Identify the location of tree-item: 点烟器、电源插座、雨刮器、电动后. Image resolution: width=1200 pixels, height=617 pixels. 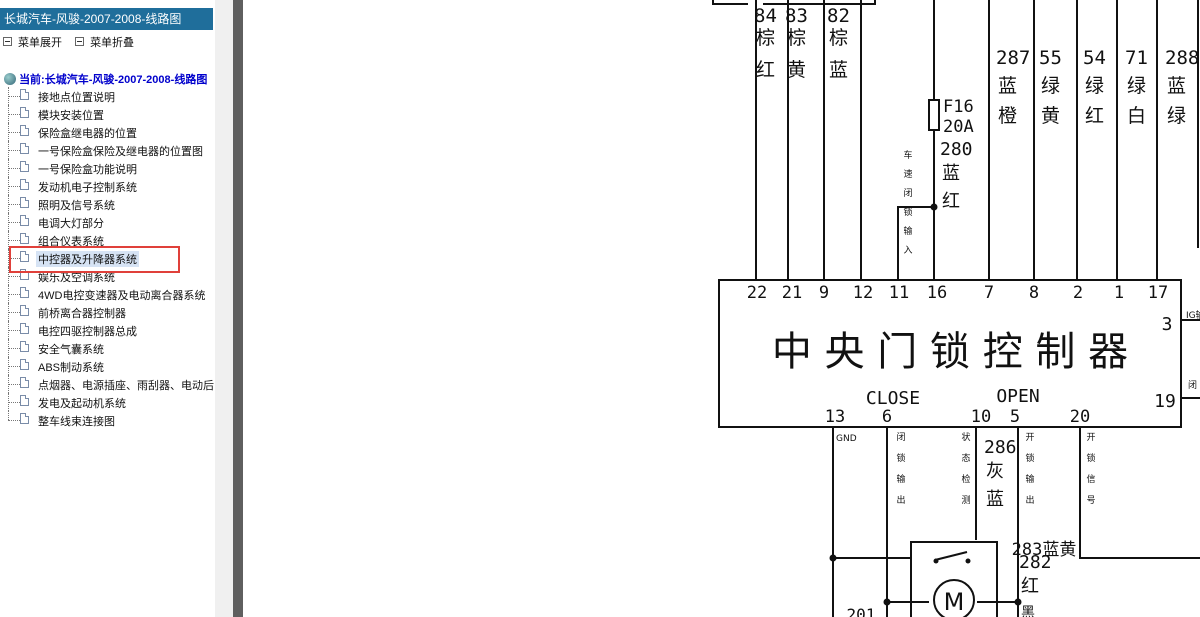
(107, 384).